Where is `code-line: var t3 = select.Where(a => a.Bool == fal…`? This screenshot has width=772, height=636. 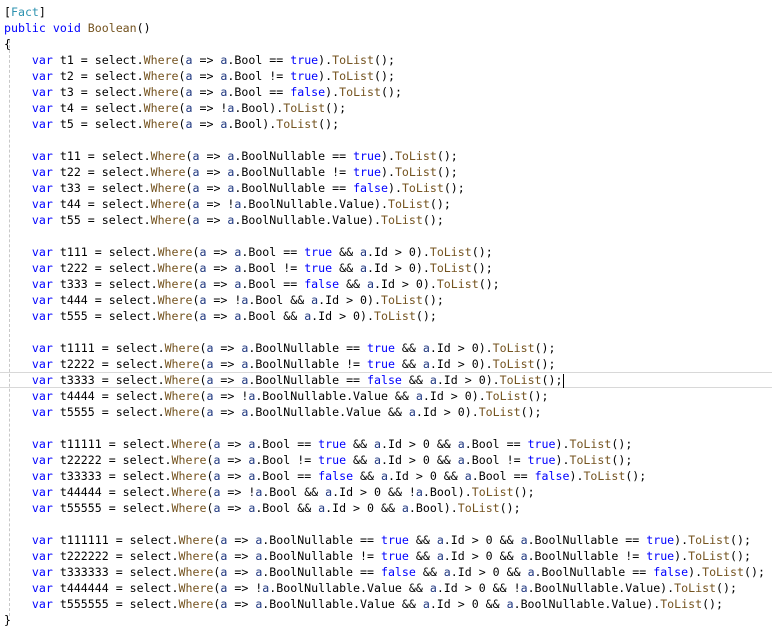
code-line: var t3 = select.Where(a => a.Bool == fal… is located at coordinates (386, 92).